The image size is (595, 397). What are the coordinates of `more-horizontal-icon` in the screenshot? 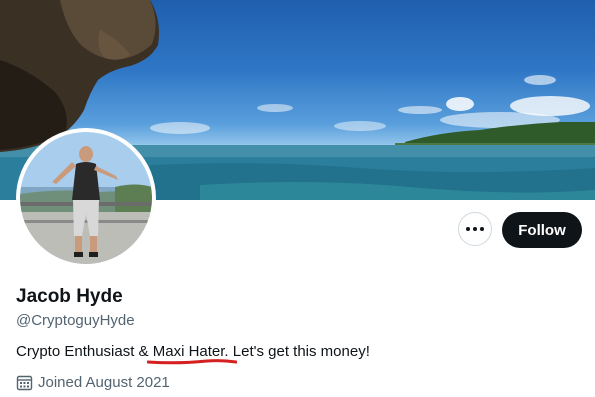 It's located at (475, 229).